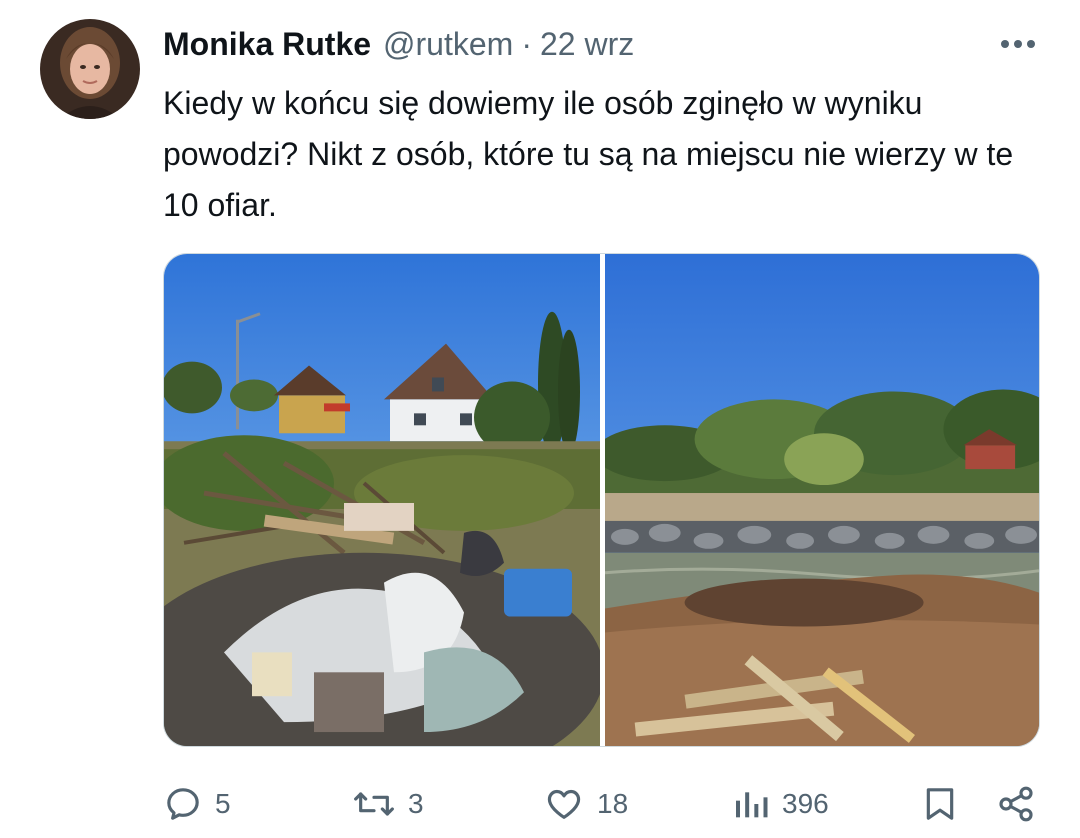 The height and width of the screenshot is (838, 1080). Describe the element at coordinates (223, 803) in the screenshot. I see `reply-count: 5` at that location.